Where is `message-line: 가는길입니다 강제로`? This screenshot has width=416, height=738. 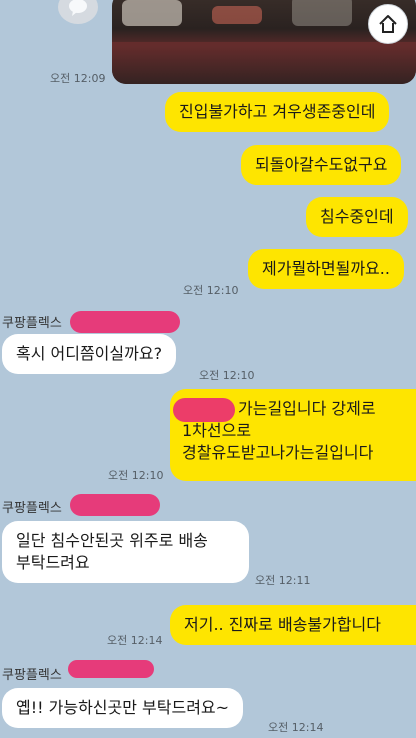
message-line: 가는길입니다 강제로 is located at coordinates (307, 408).